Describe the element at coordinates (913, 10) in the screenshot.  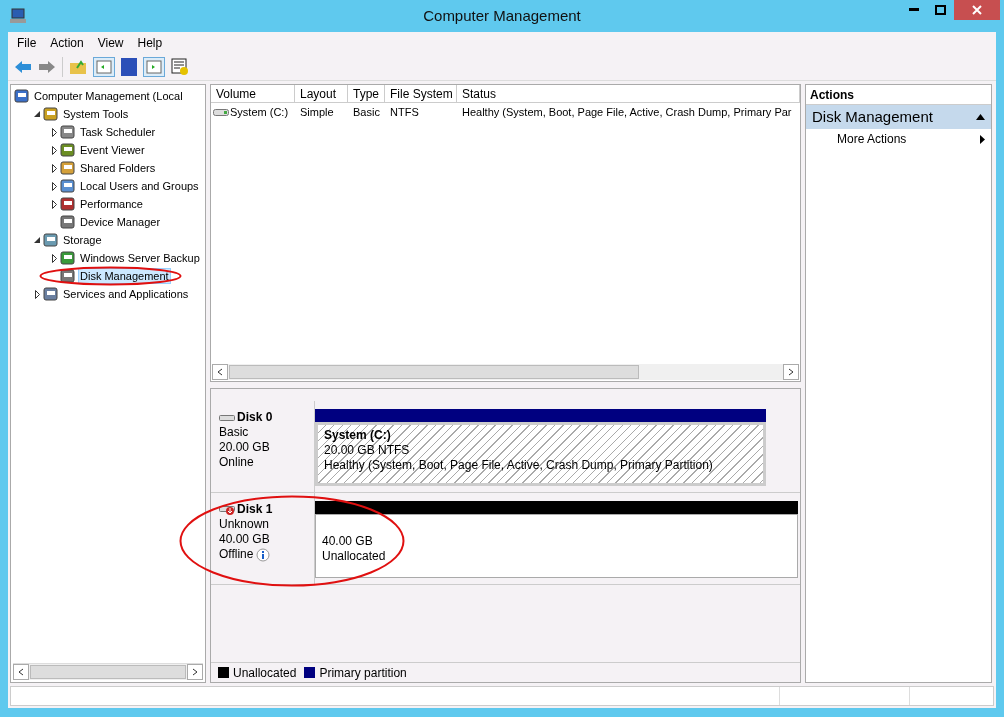
I see `minimize-icon` at that location.